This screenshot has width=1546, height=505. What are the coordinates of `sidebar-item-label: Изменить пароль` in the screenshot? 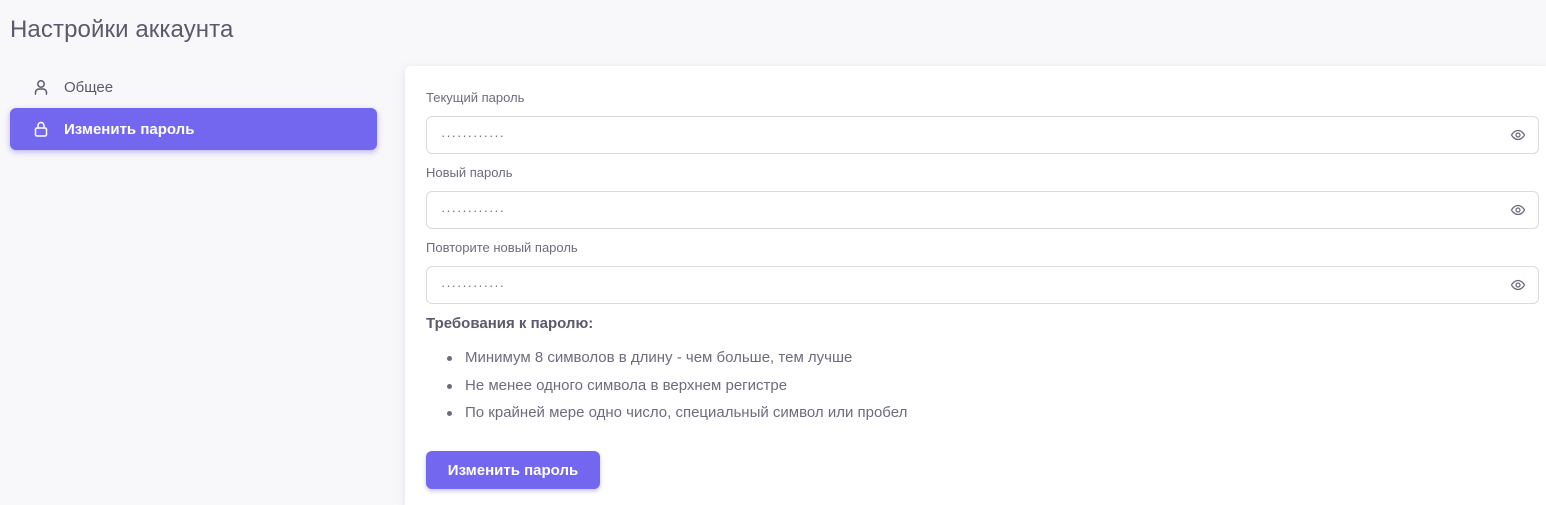 It's located at (129, 129).